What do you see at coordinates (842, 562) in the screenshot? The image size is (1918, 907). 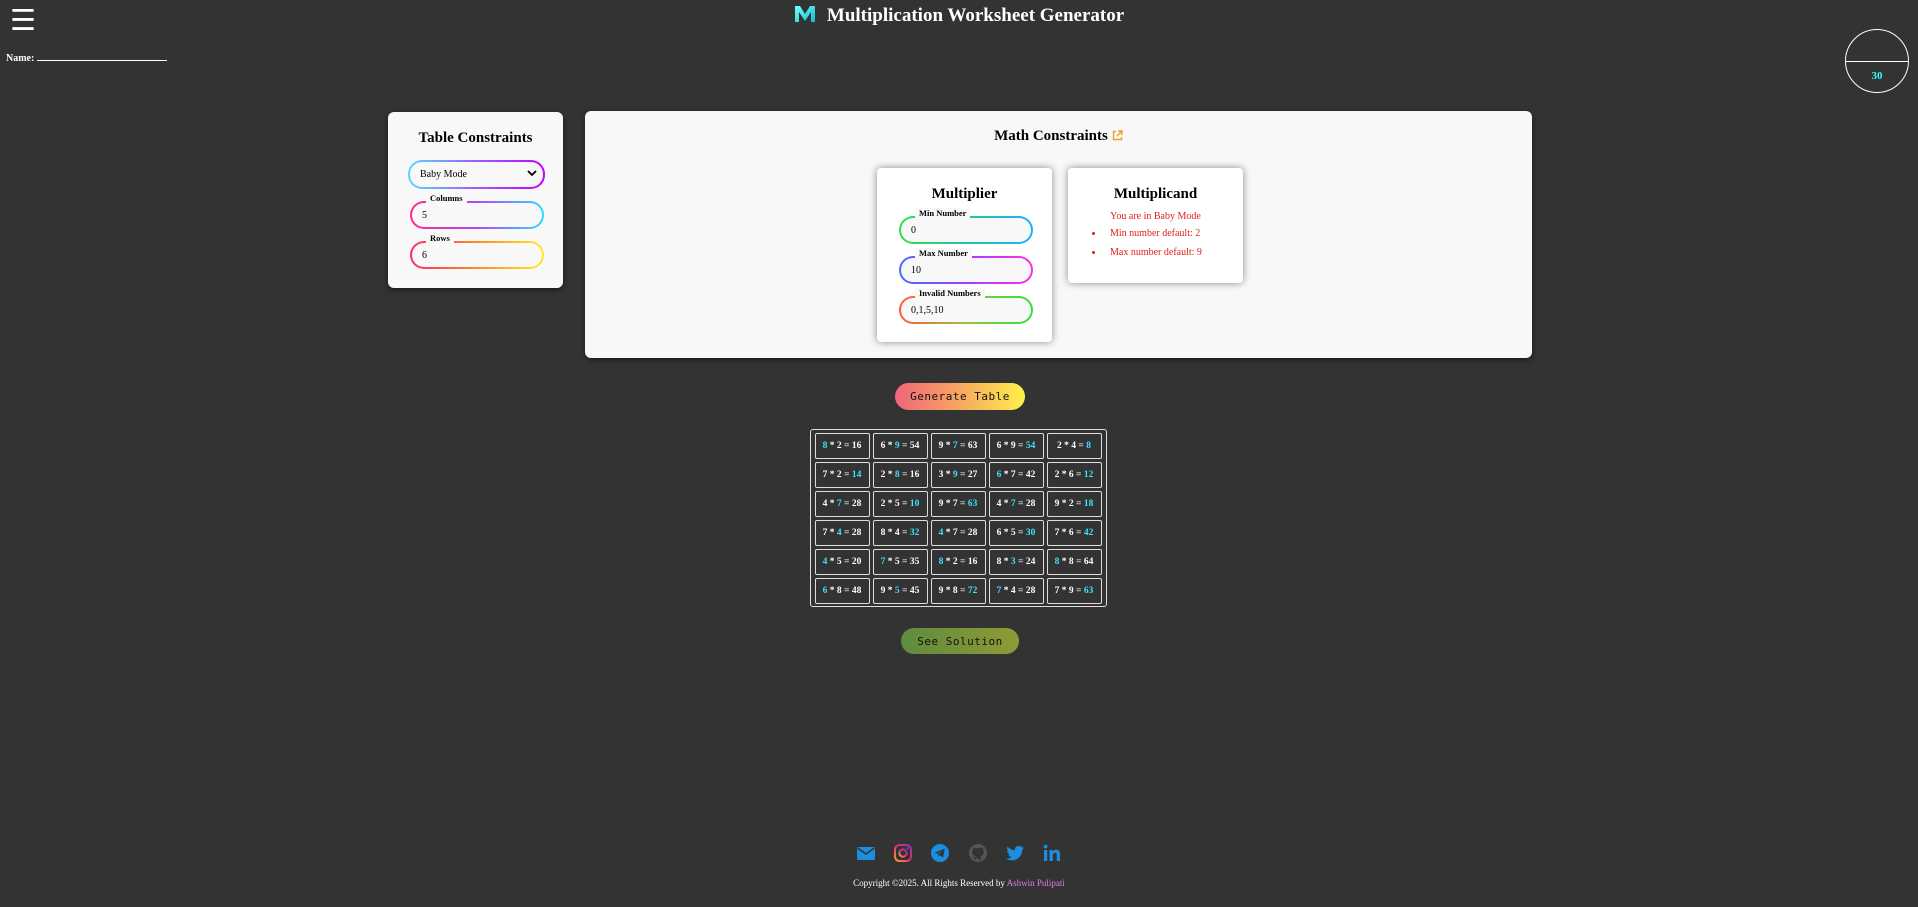 I see `worksheet-cell: 4 * 5 = 20` at bounding box center [842, 562].